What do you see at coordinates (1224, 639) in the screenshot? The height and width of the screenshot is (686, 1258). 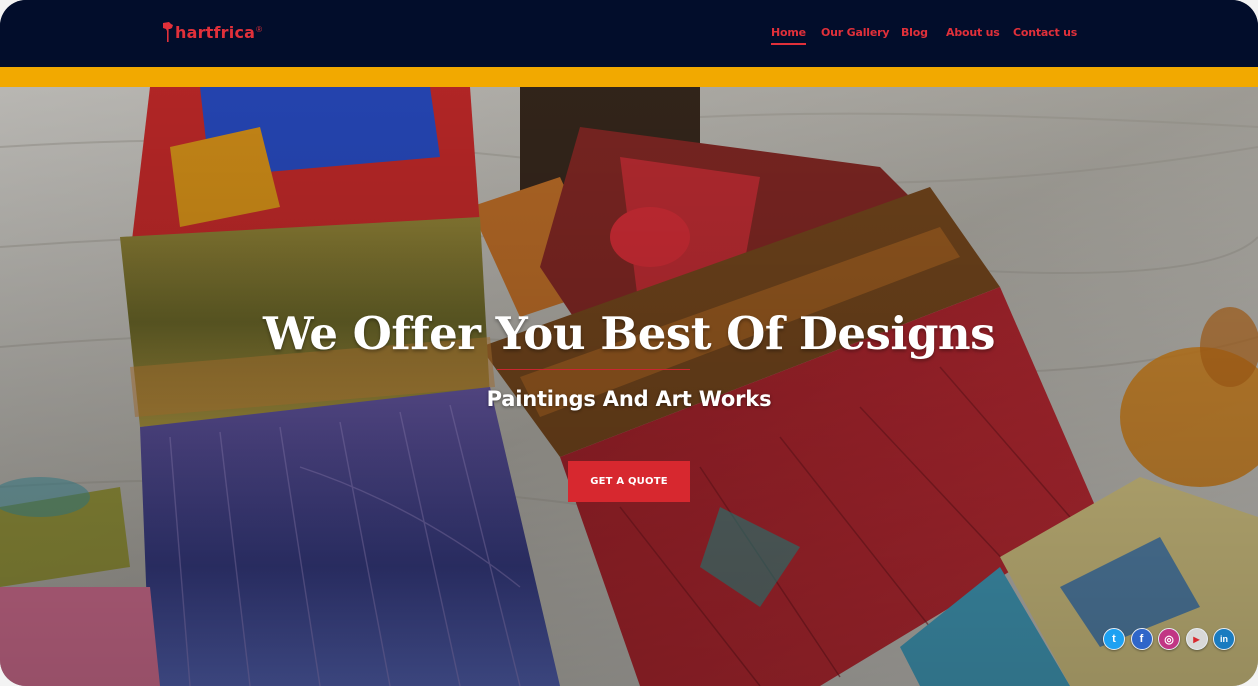 I see `linkedin-icon: in` at bounding box center [1224, 639].